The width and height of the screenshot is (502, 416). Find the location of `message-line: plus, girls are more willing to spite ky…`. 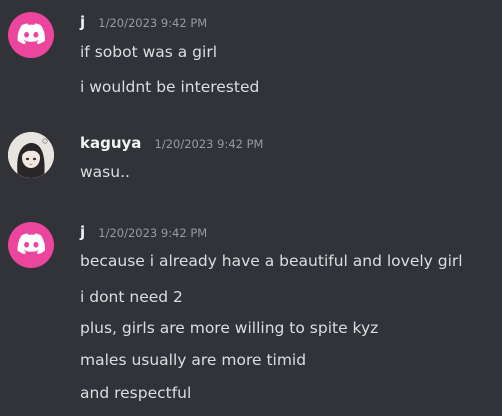

message-line: plus, girls are more willing to spite ky… is located at coordinates (229, 328).